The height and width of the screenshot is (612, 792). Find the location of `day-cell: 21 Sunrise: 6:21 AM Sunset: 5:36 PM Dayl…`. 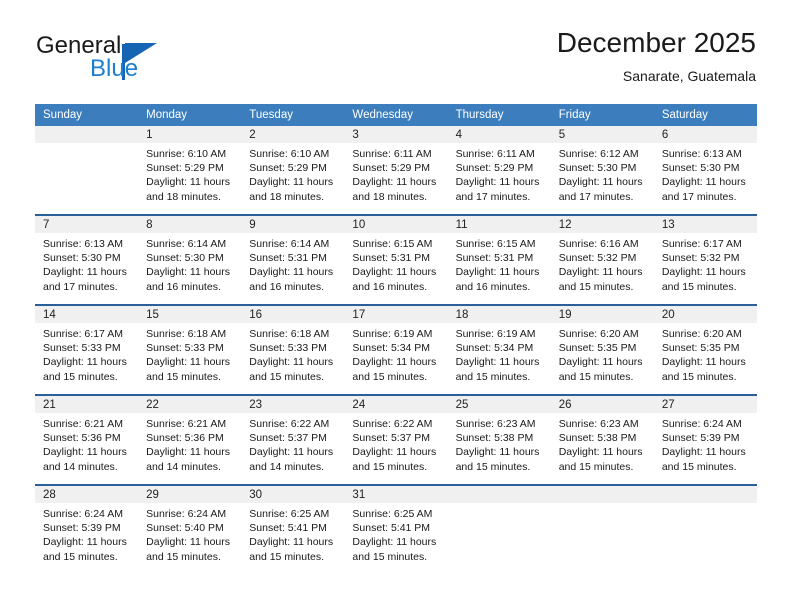

day-cell: 21 Sunrise: 6:21 AM Sunset: 5:36 PM Dayl… is located at coordinates (87, 439).